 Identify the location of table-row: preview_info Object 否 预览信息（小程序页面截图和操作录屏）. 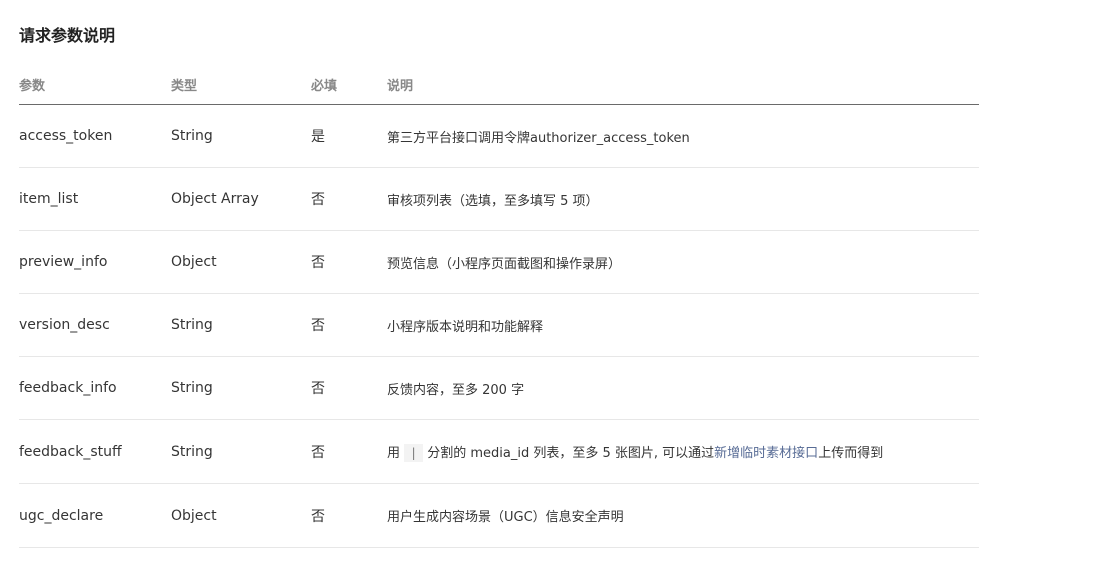
(499, 262).